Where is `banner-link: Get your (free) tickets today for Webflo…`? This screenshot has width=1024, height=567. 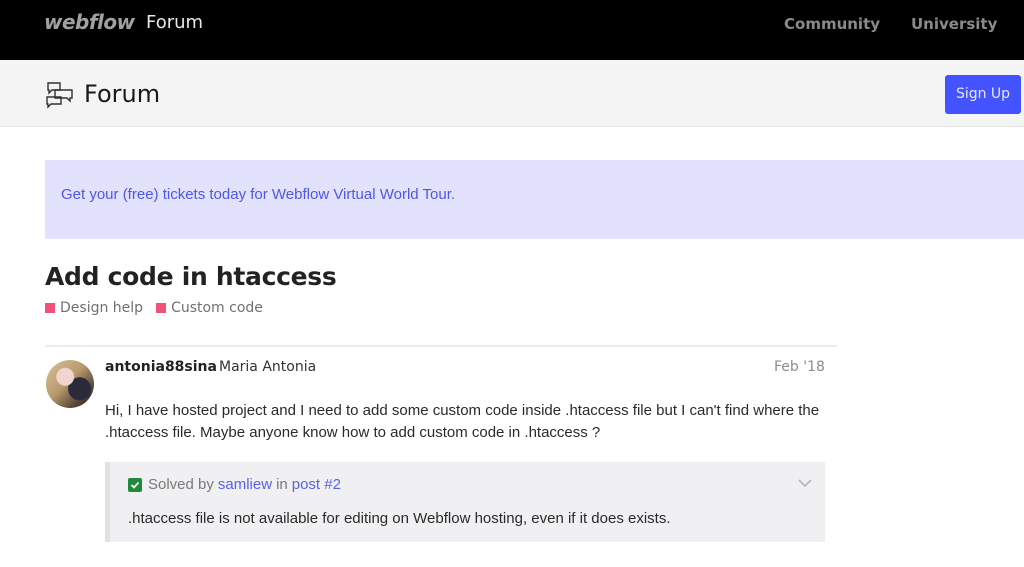
banner-link: Get your (free) tickets today for Webflo… is located at coordinates (258, 194).